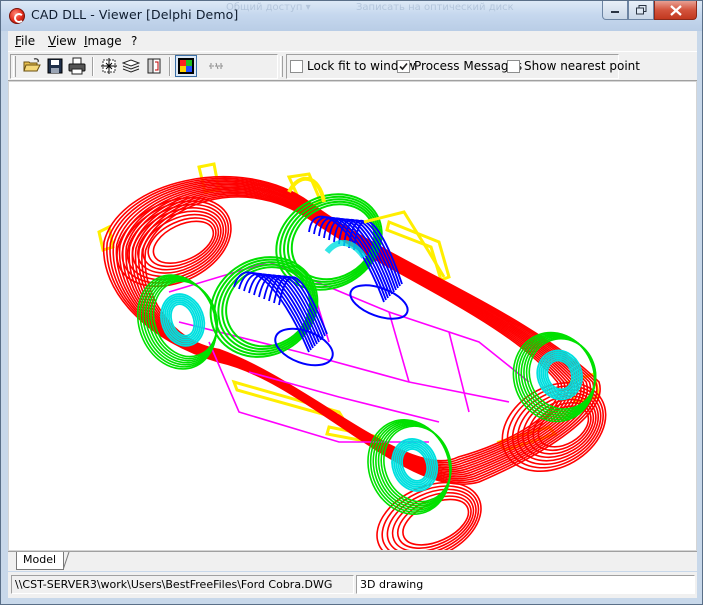  I want to click on checkmark-icon, so click(403, 66).